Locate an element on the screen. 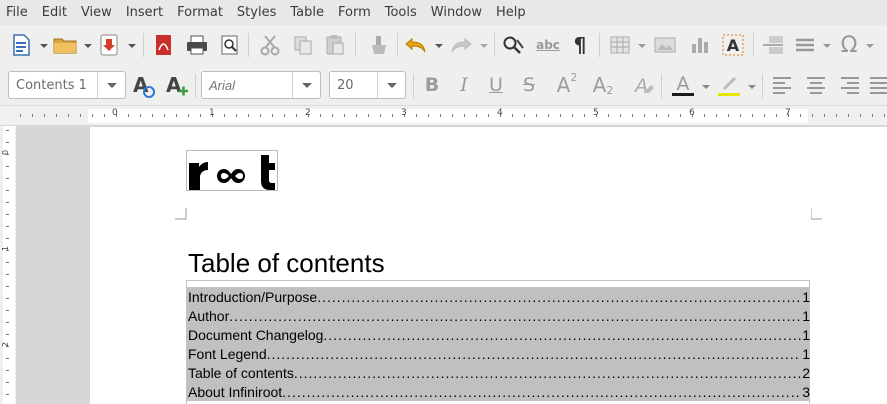 This screenshot has height=404, width=887. vertical-ruler: 0 1 2 is located at coordinates (8, 265).